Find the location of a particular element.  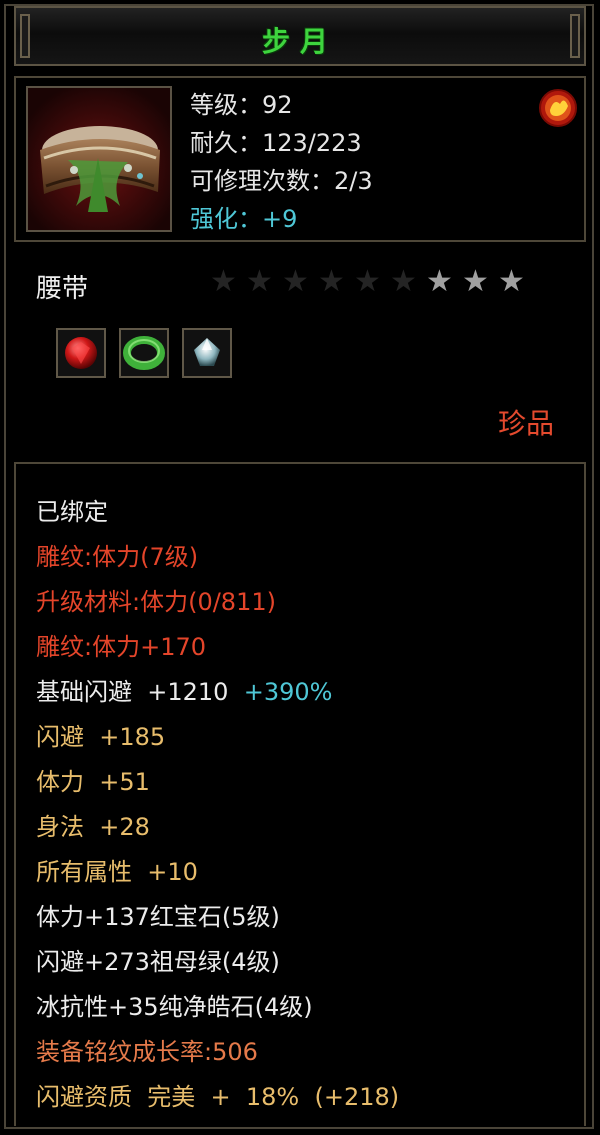

attribute-line: 闪避+273祖母绿(4级) is located at coordinates (217, 964).